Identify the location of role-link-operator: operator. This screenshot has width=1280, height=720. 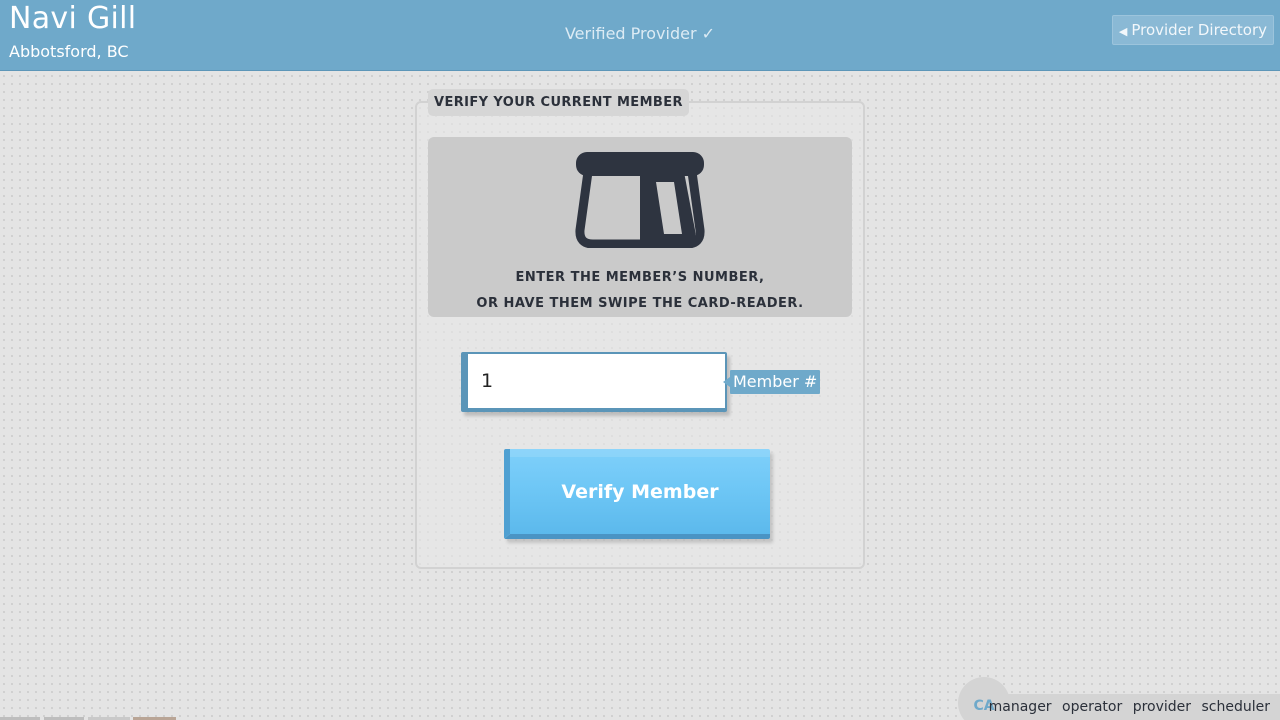
(1092, 707).